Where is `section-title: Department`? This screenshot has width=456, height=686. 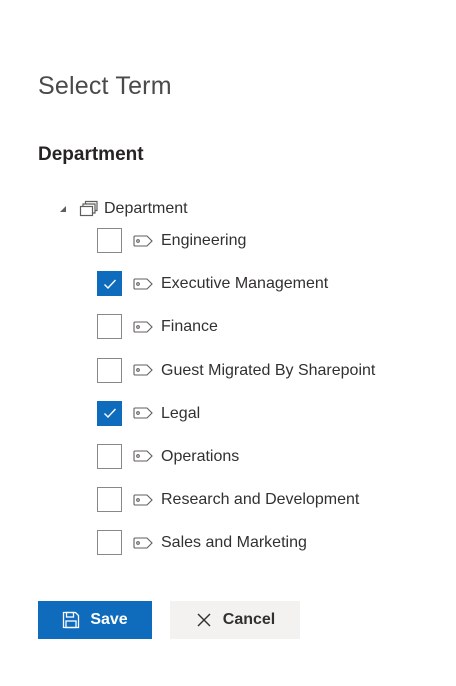 section-title: Department is located at coordinates (91, 154).